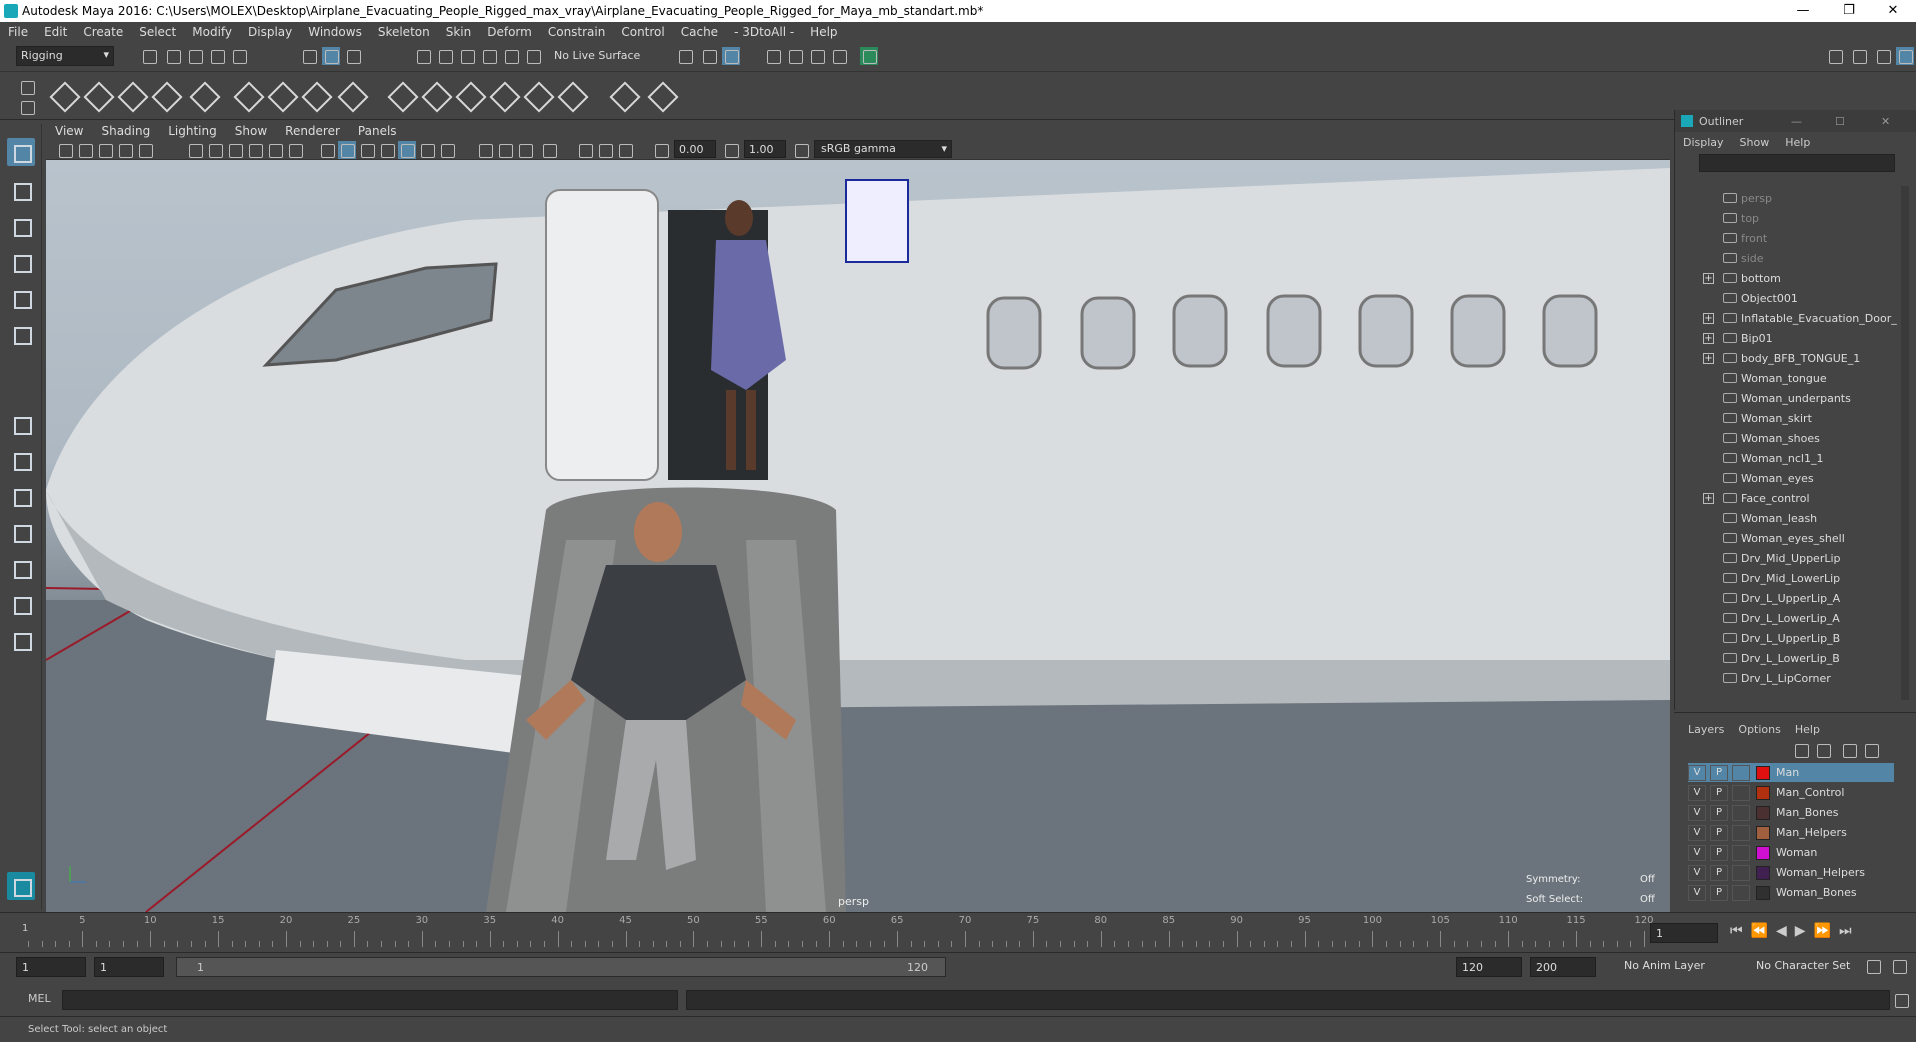 This screenshot has width=1916, height=1042. What do you see at coordinates (1786, 438) in the screenshot?
I see `outliner-item: Woman_shoes` at bounding box center [1786, 438].